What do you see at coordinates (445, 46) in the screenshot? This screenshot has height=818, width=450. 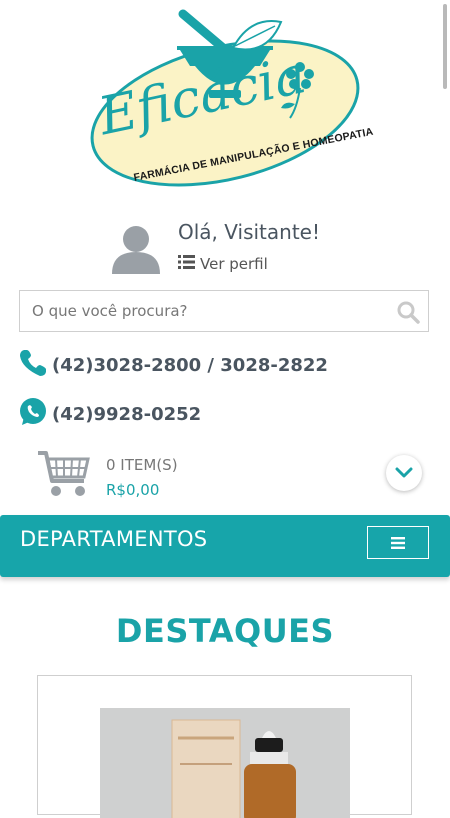 I see `page-scrollbar` at bounding box center [445, 46].